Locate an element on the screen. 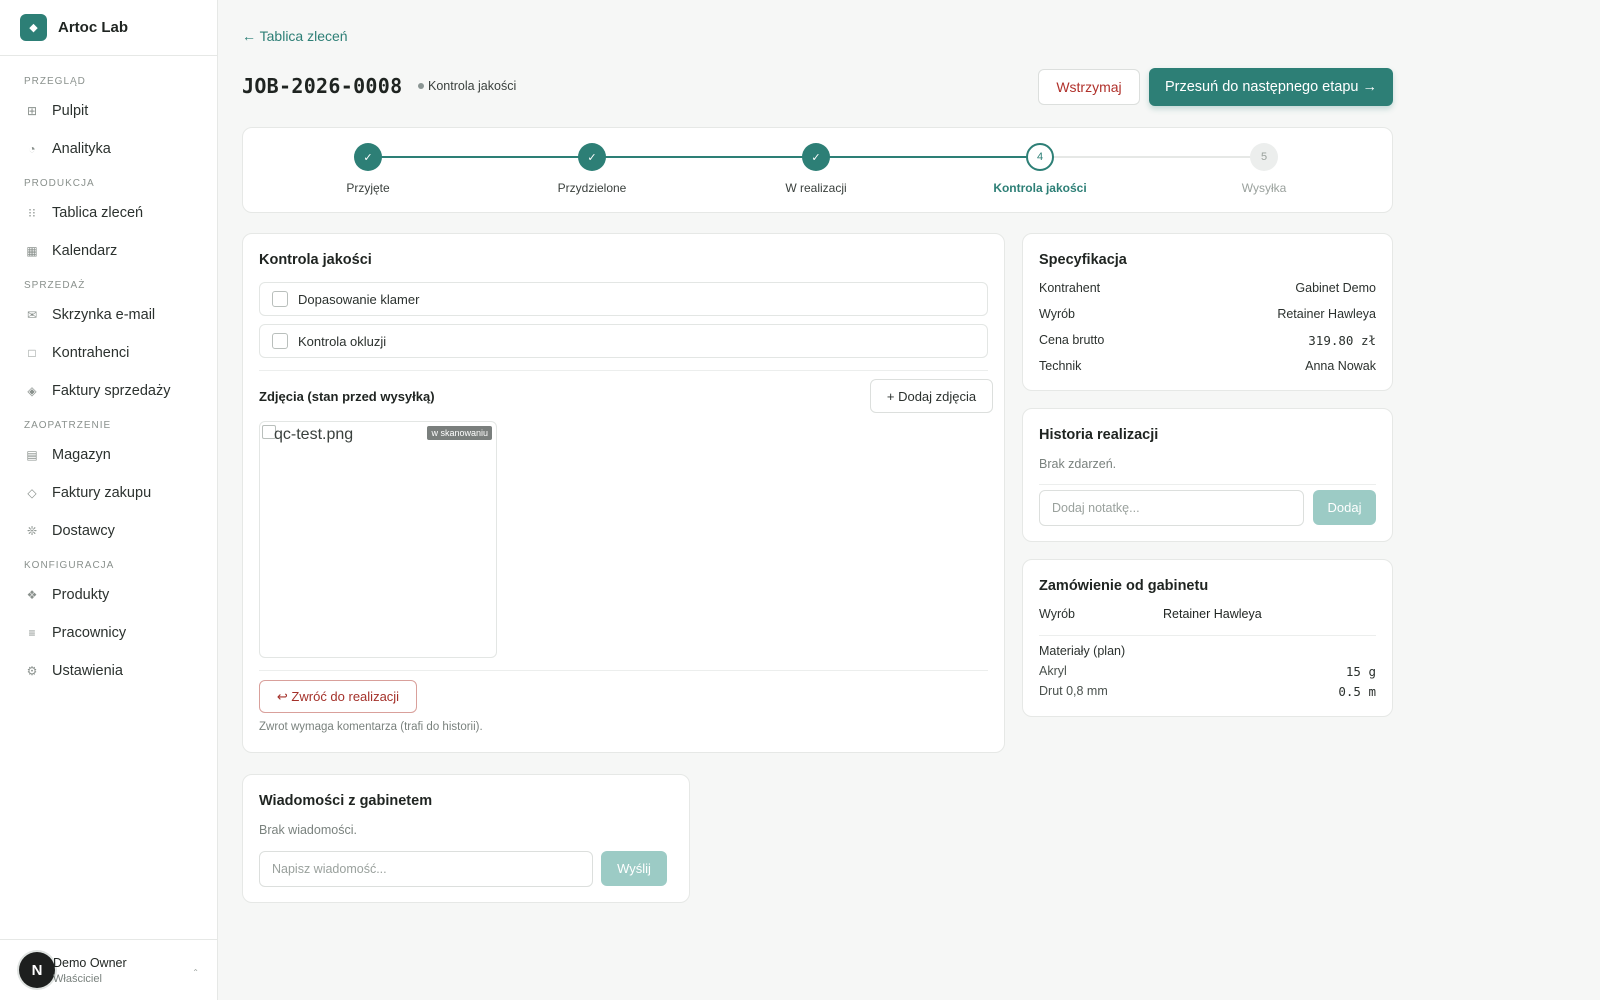  step-label: Przyjęte is located at coordinates (368, 188).